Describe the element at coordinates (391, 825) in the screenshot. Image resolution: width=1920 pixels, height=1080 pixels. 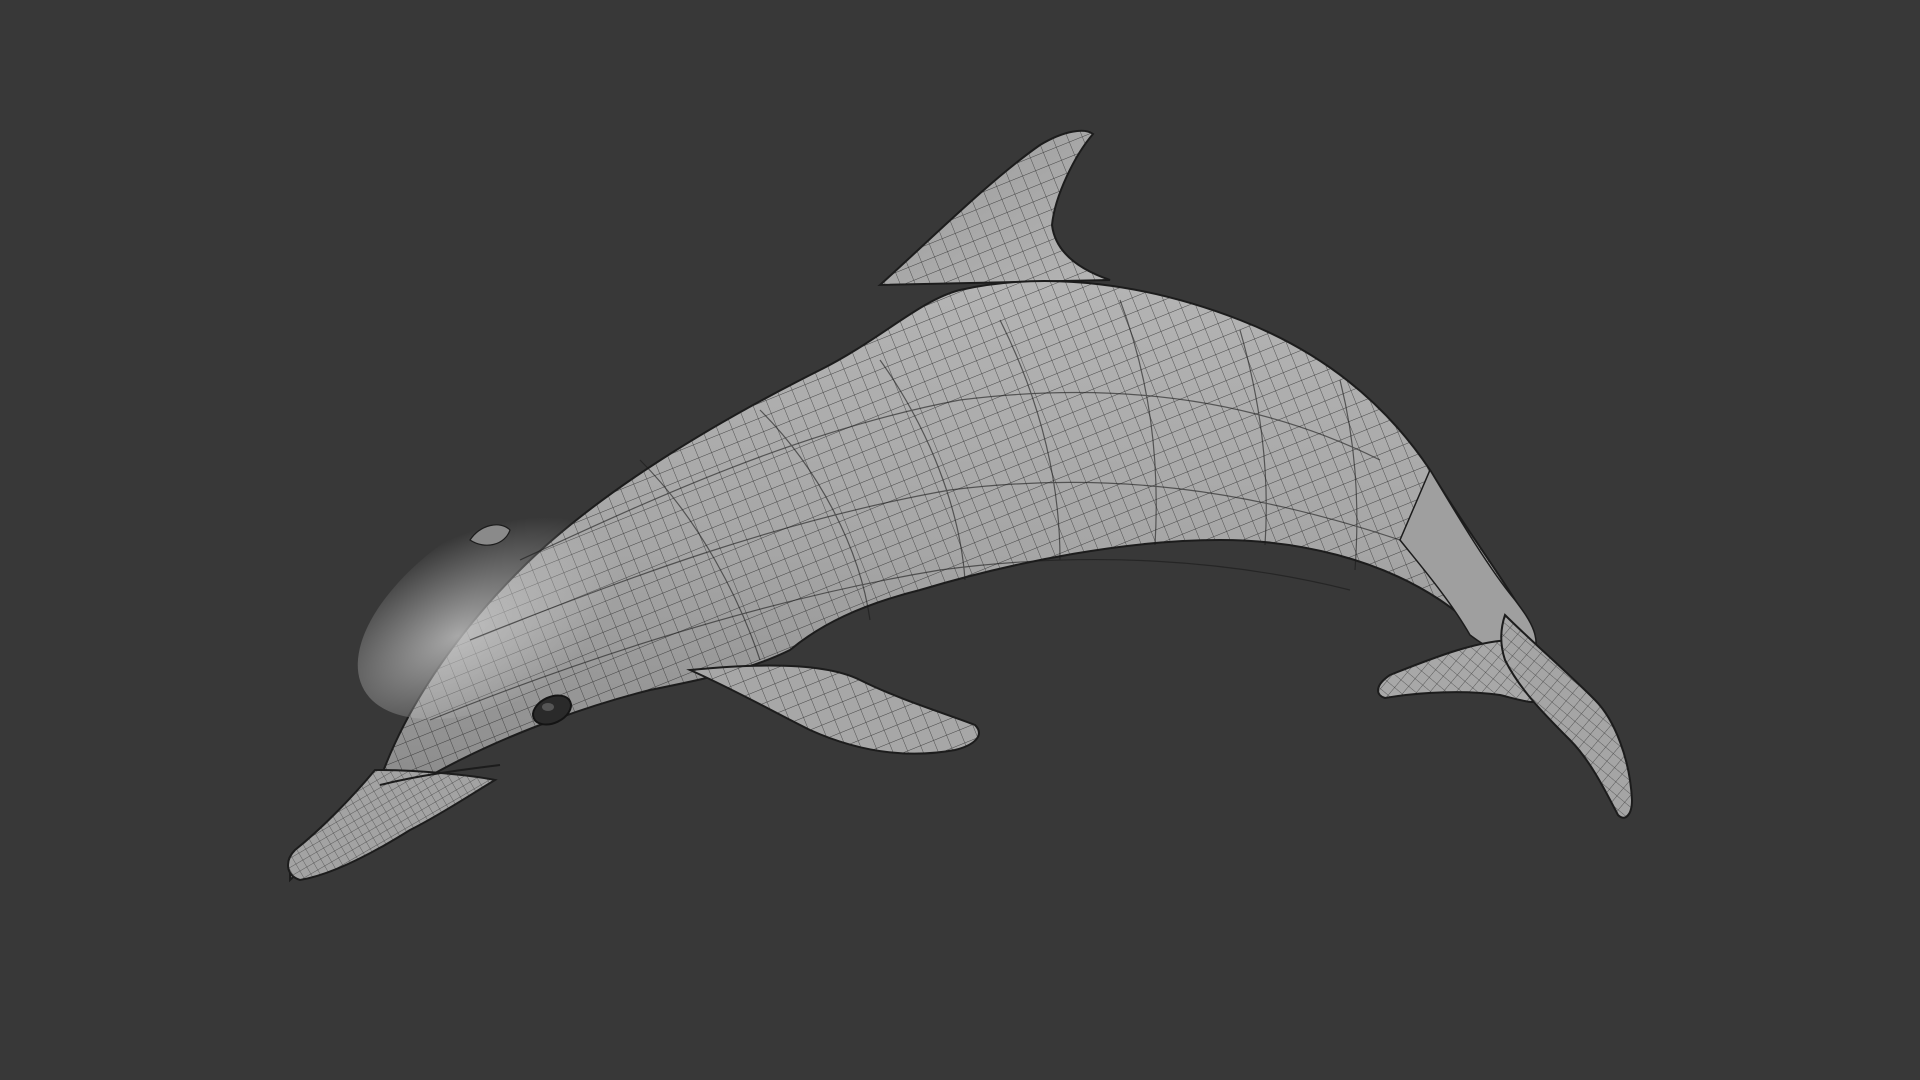
I see `dolphin-beak-wire` at that location.